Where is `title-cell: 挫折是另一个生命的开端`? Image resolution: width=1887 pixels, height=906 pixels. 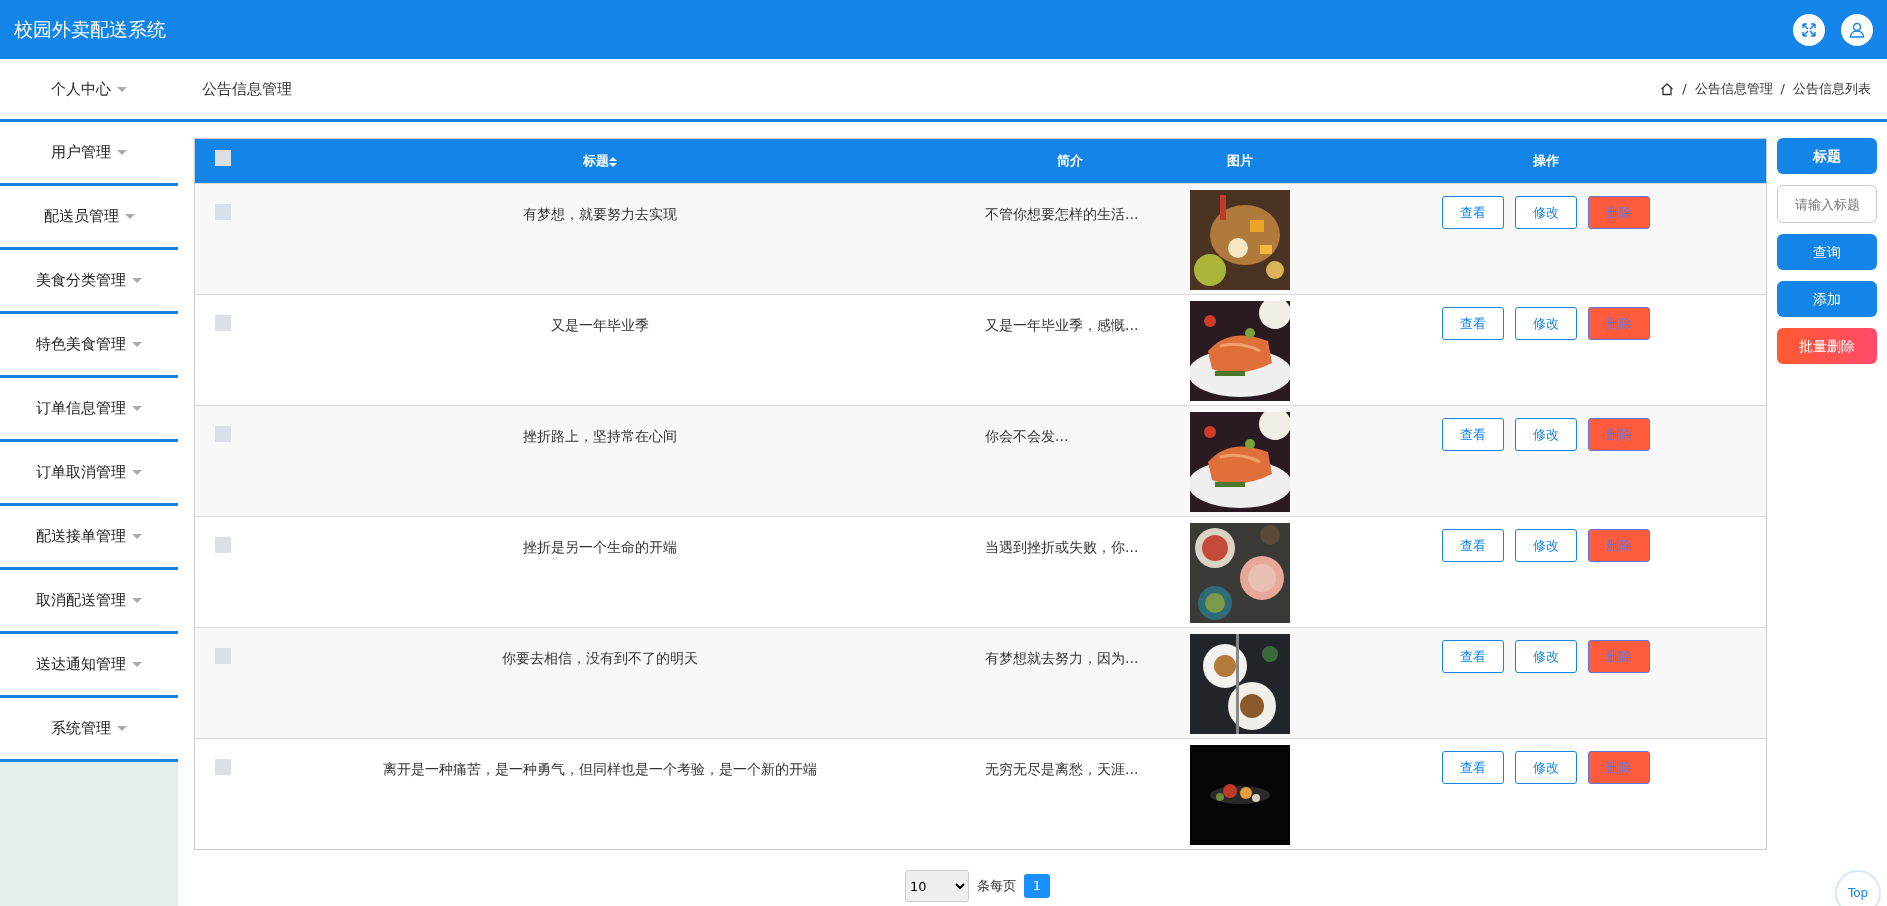
title-cell: 挫折是另一个生命的开端 is located at coordinates (600, 547).